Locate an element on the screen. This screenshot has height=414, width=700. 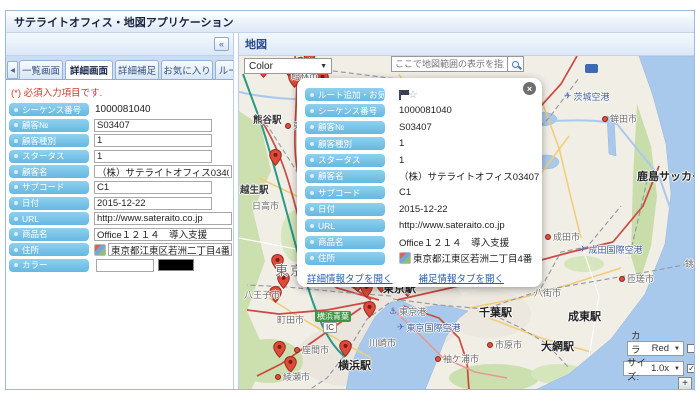
map-panel-band: 地図 is located at coordinates (466, 44).